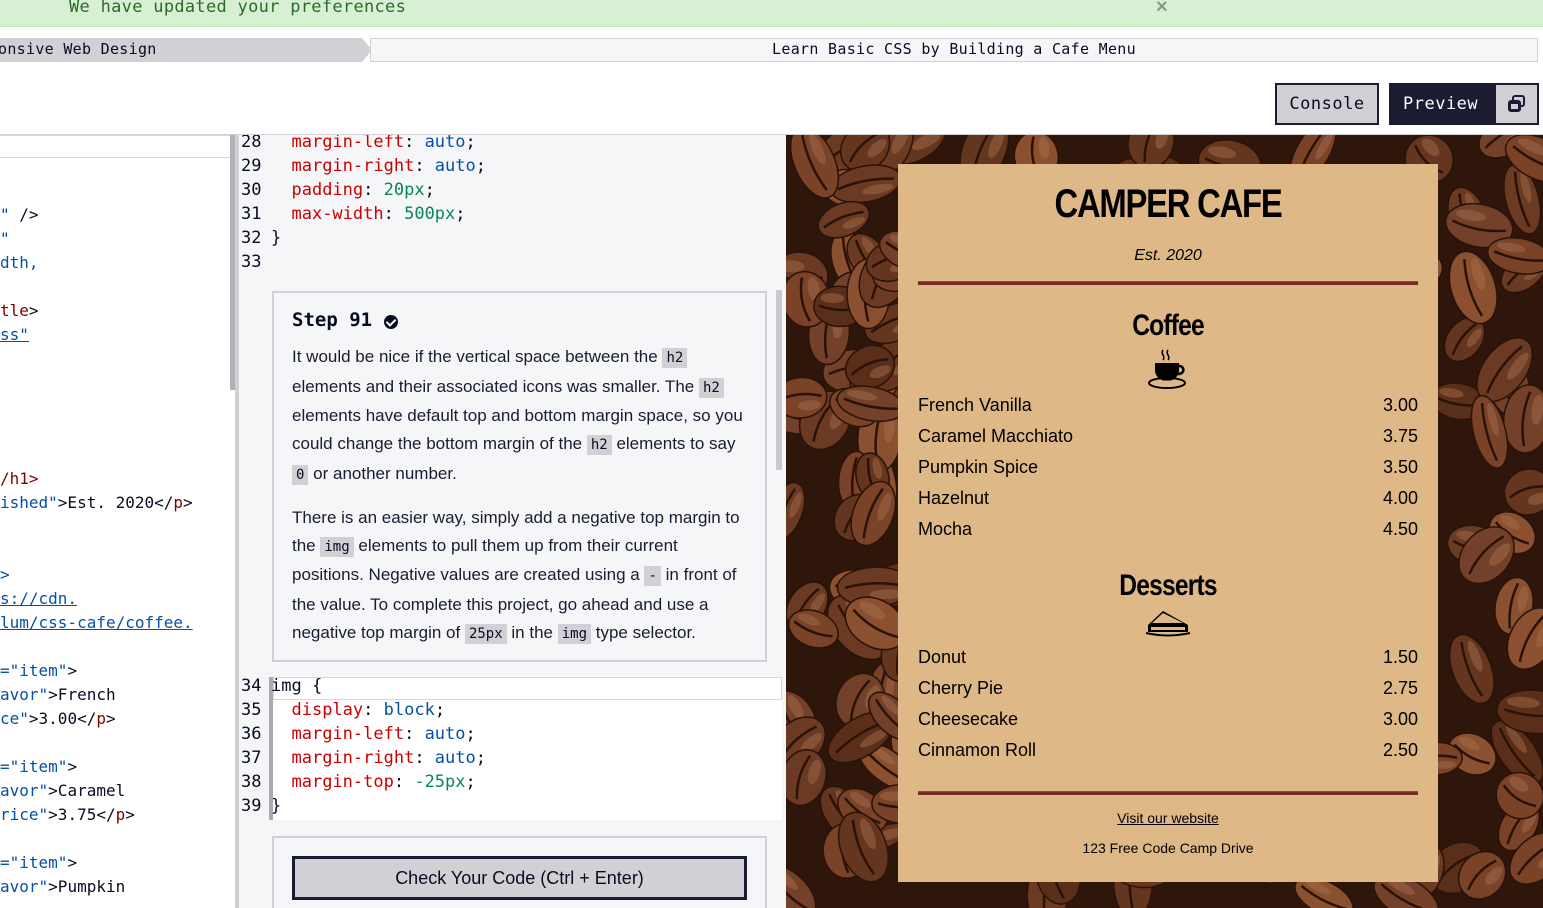 The image size is (1543, 908). I want to click on menu-item: French Vanilla 3.00, so click(1168, 407).